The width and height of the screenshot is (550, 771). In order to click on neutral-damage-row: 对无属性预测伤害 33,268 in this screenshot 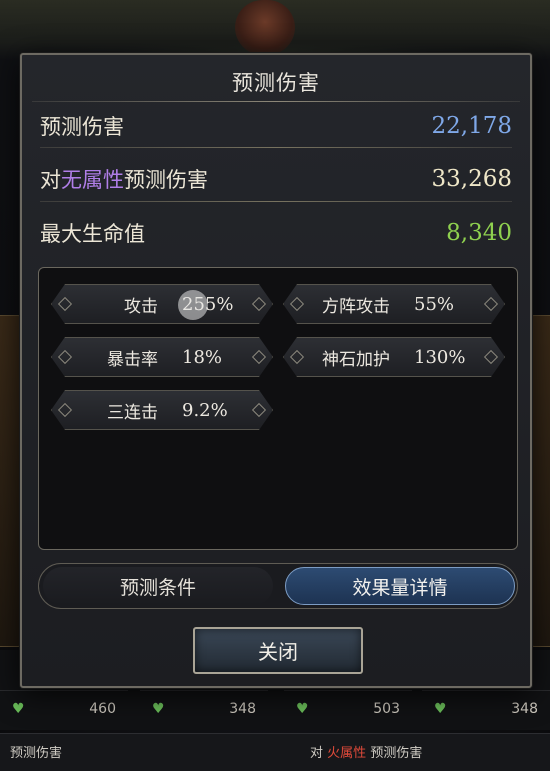, I will do `click(276, 179)`.